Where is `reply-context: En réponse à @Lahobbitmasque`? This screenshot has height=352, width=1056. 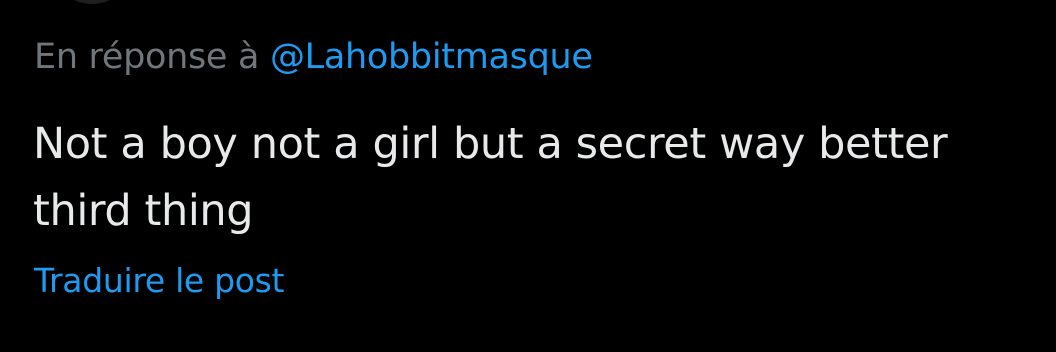 reply-context: En réponse à @Lahobbitmasque is located at coordinates (313, 57).